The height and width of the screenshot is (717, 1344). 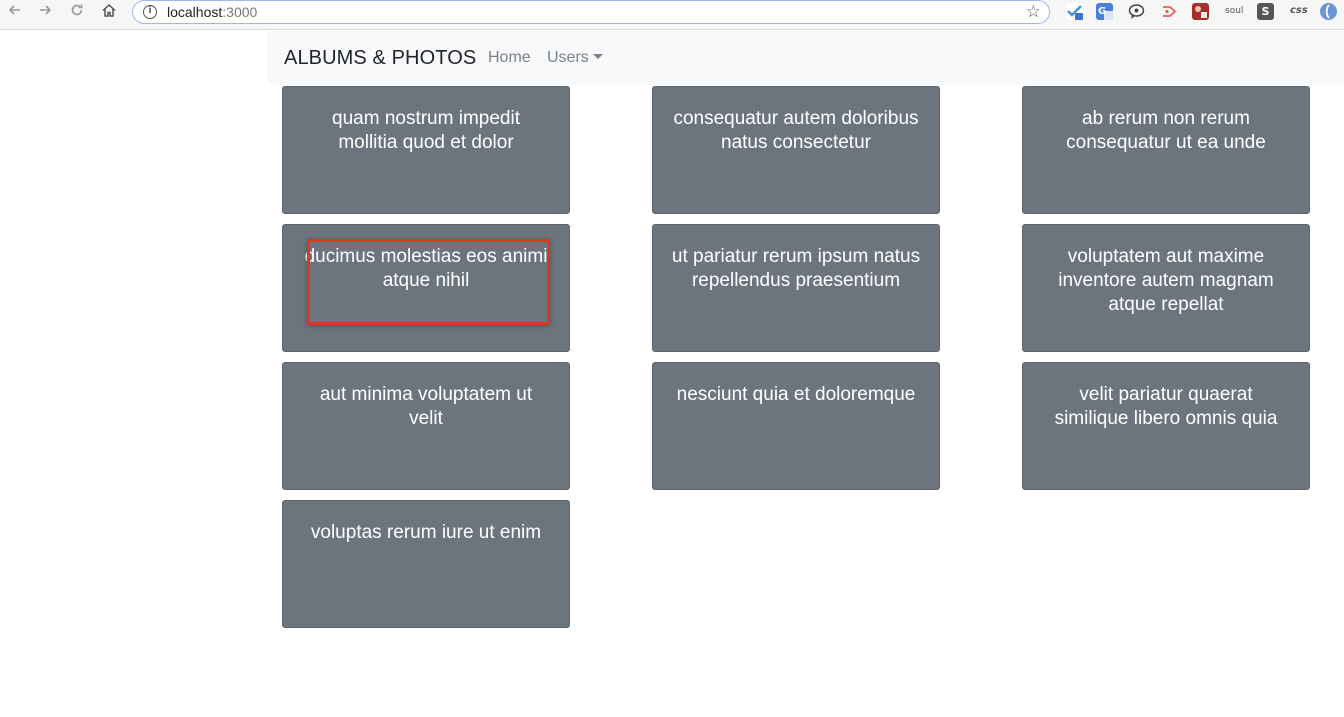 I want to click on soul-extension-icon: soul, so click(x=1234, y=11).